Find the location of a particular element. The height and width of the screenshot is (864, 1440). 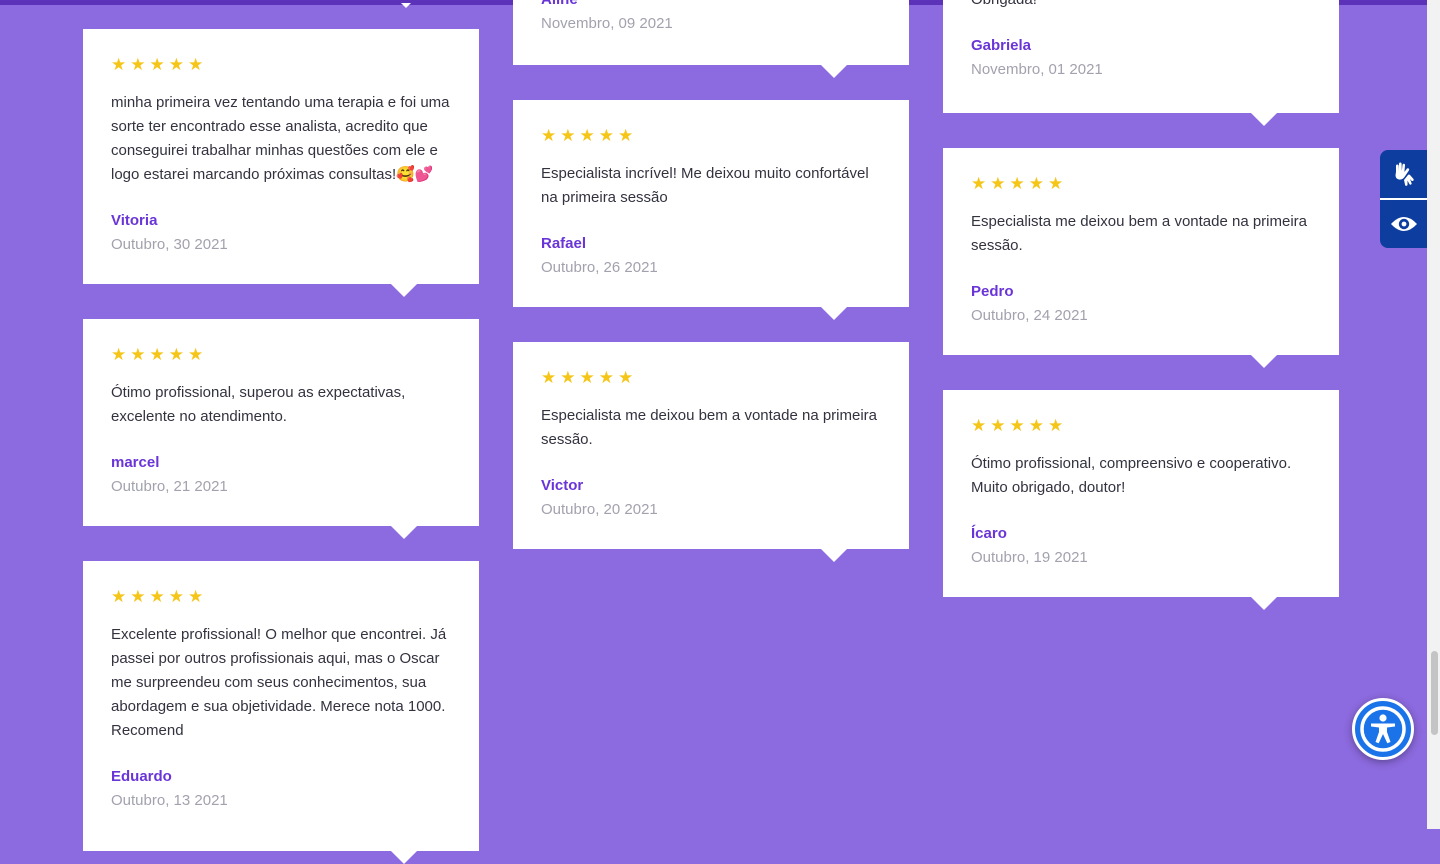

review-date: Outubro, 20 2021 is located at coordinates (599, 509).